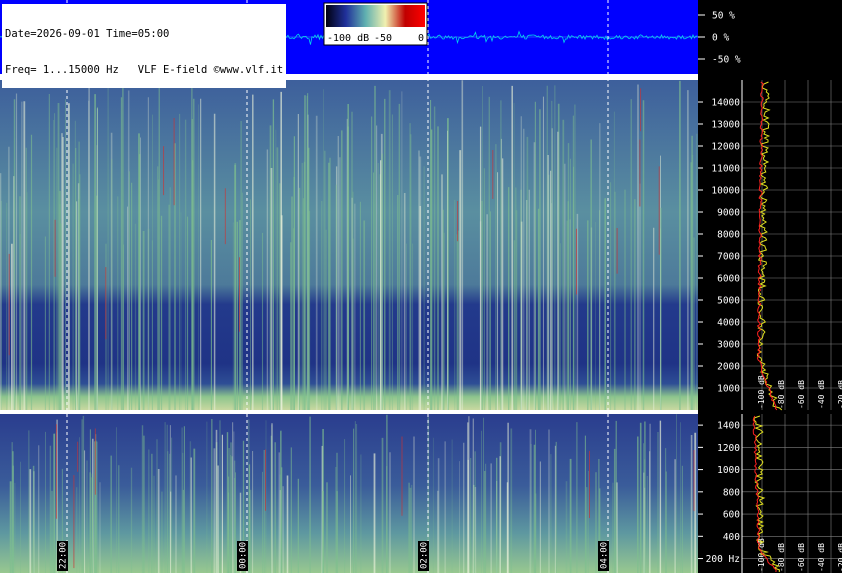 This screenshot has height=573, width=842. I want to click on y-tick-label: 3000, so click(728, 345).